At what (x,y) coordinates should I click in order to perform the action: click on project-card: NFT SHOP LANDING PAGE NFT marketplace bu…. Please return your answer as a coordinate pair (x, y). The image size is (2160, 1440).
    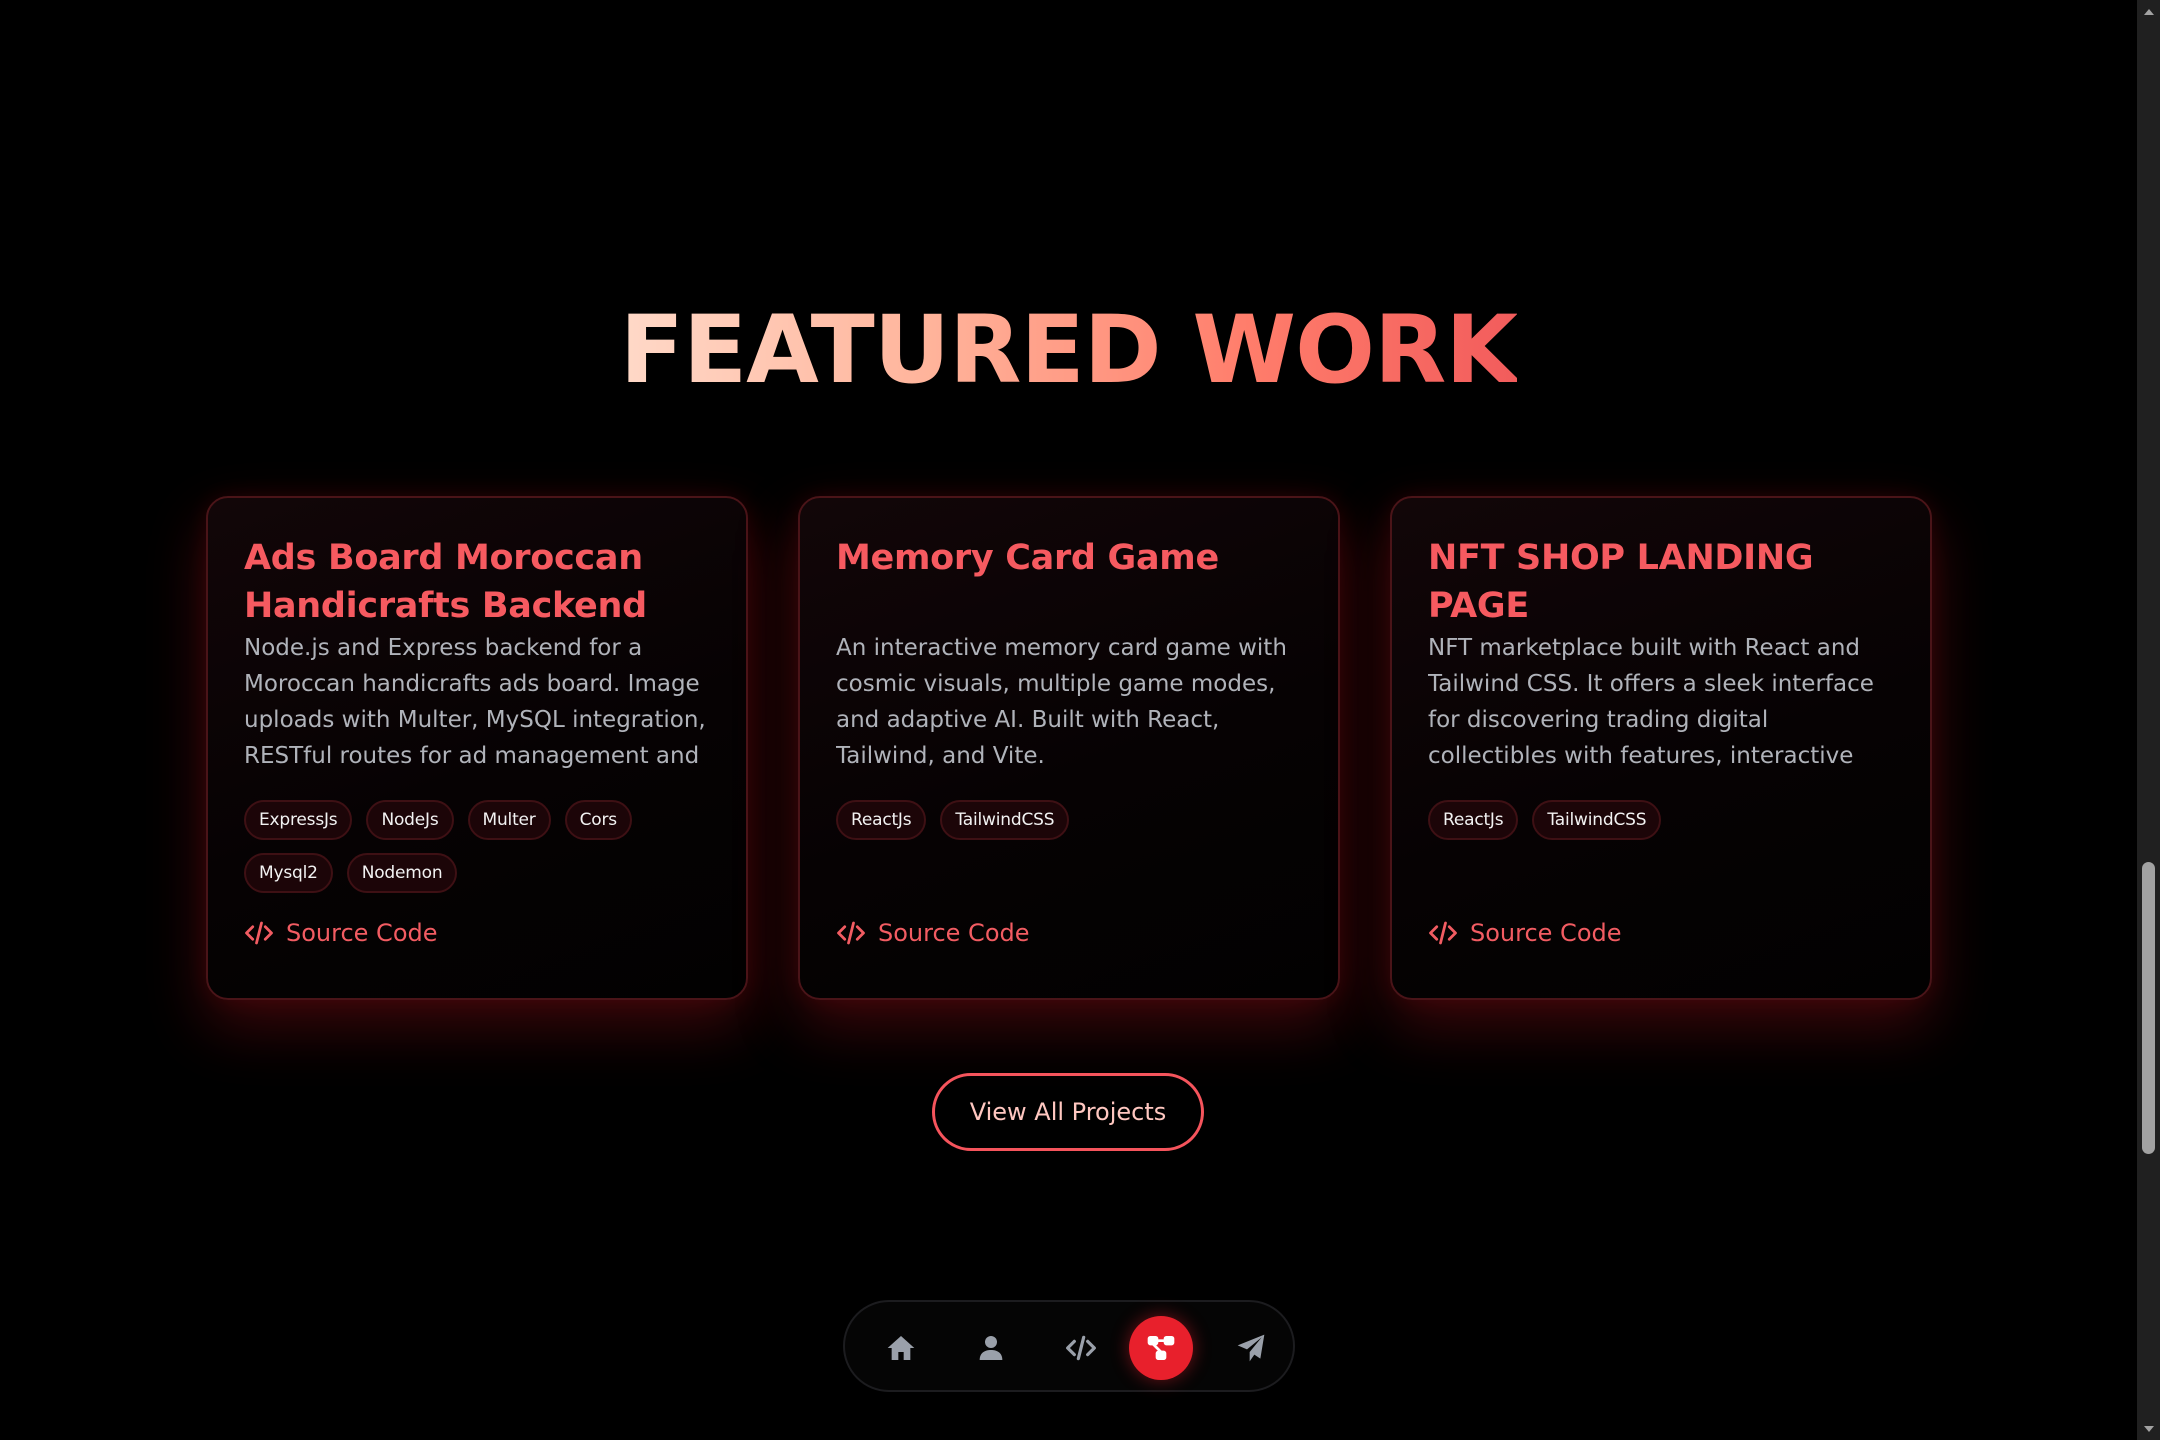
    Looking at the image, I should click on (1661, 748).